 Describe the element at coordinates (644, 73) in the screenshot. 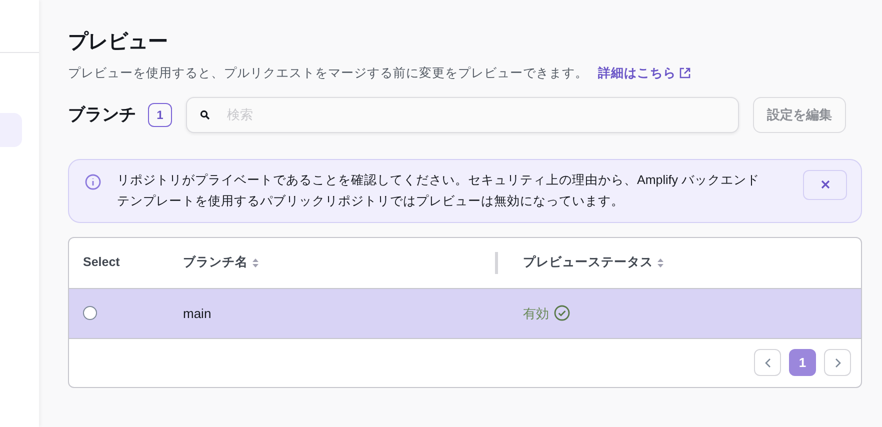

I see `learn-more-link: 詳細はこちら` at that location.